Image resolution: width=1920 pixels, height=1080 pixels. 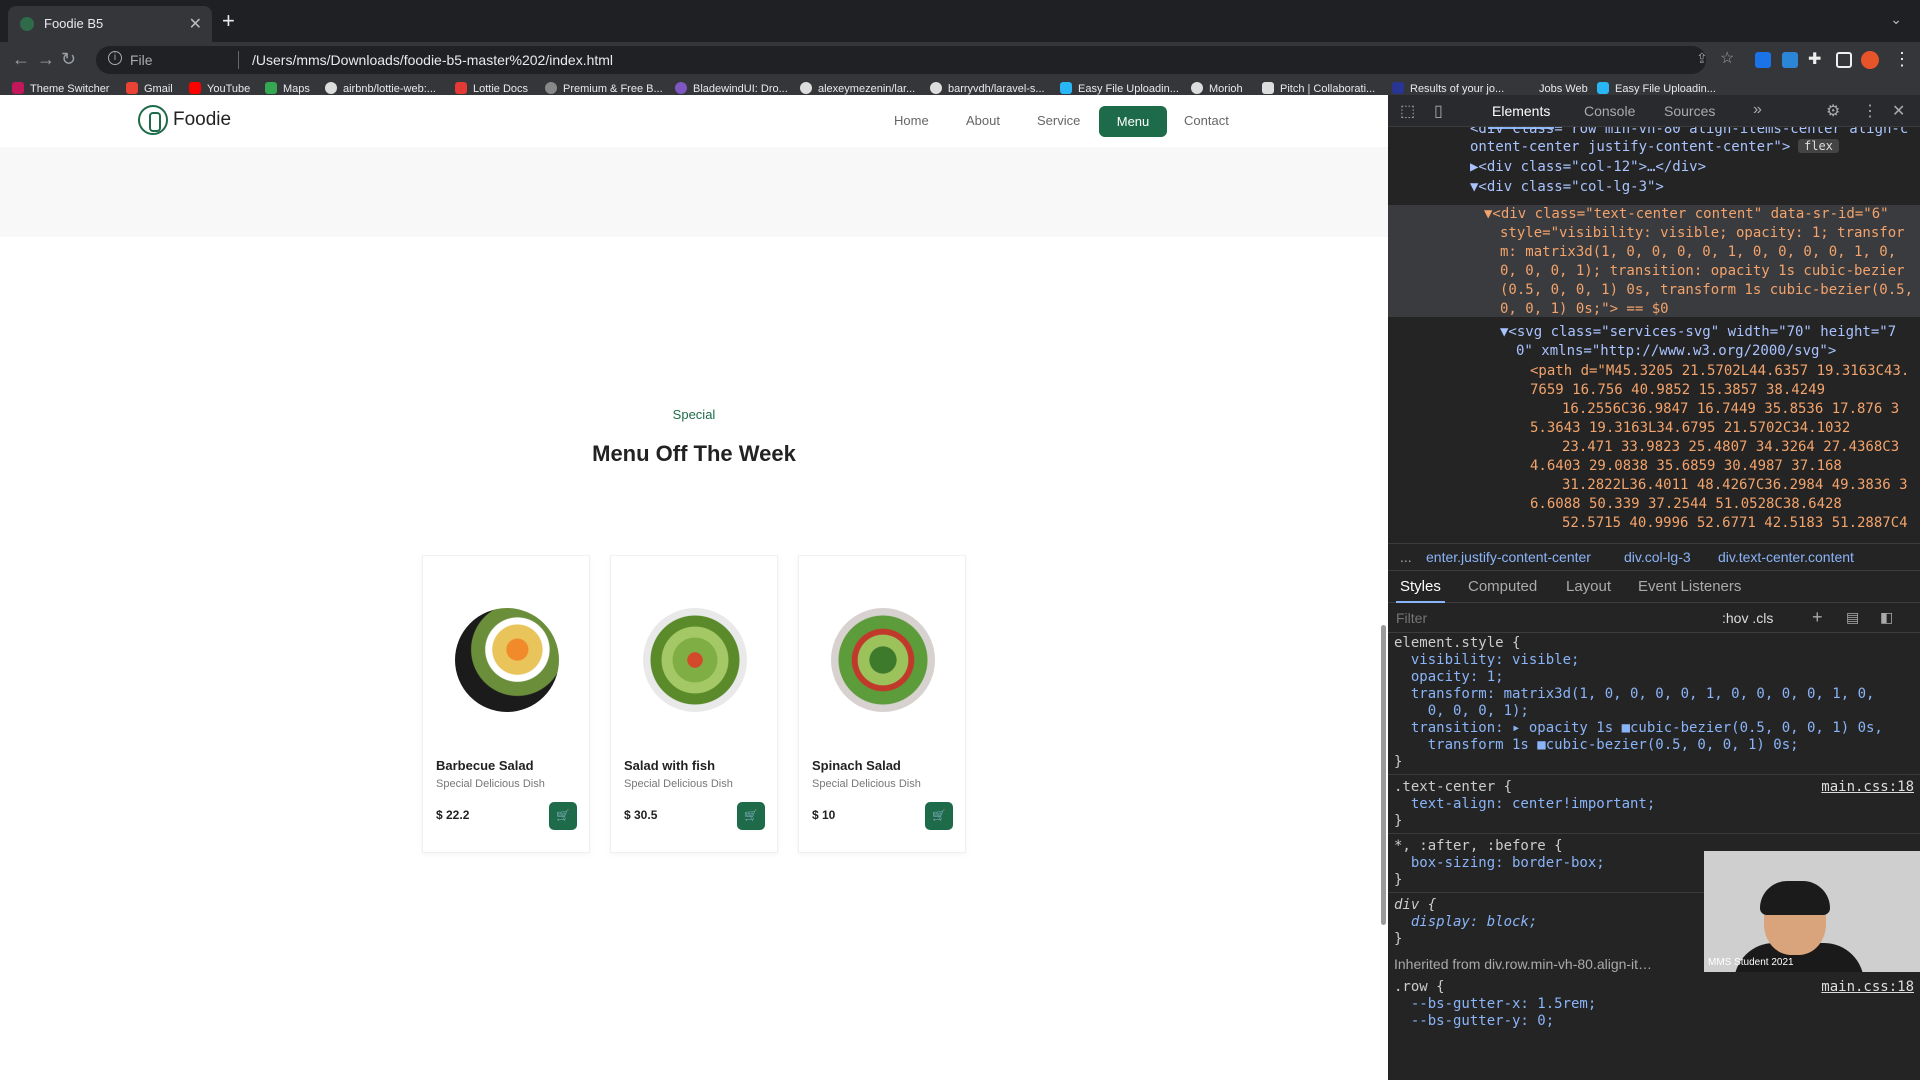 I want to click on dom-line: 23.471 33.9823 25.4807 34.3264 27.4368C3, so click(x=1731, y=447).